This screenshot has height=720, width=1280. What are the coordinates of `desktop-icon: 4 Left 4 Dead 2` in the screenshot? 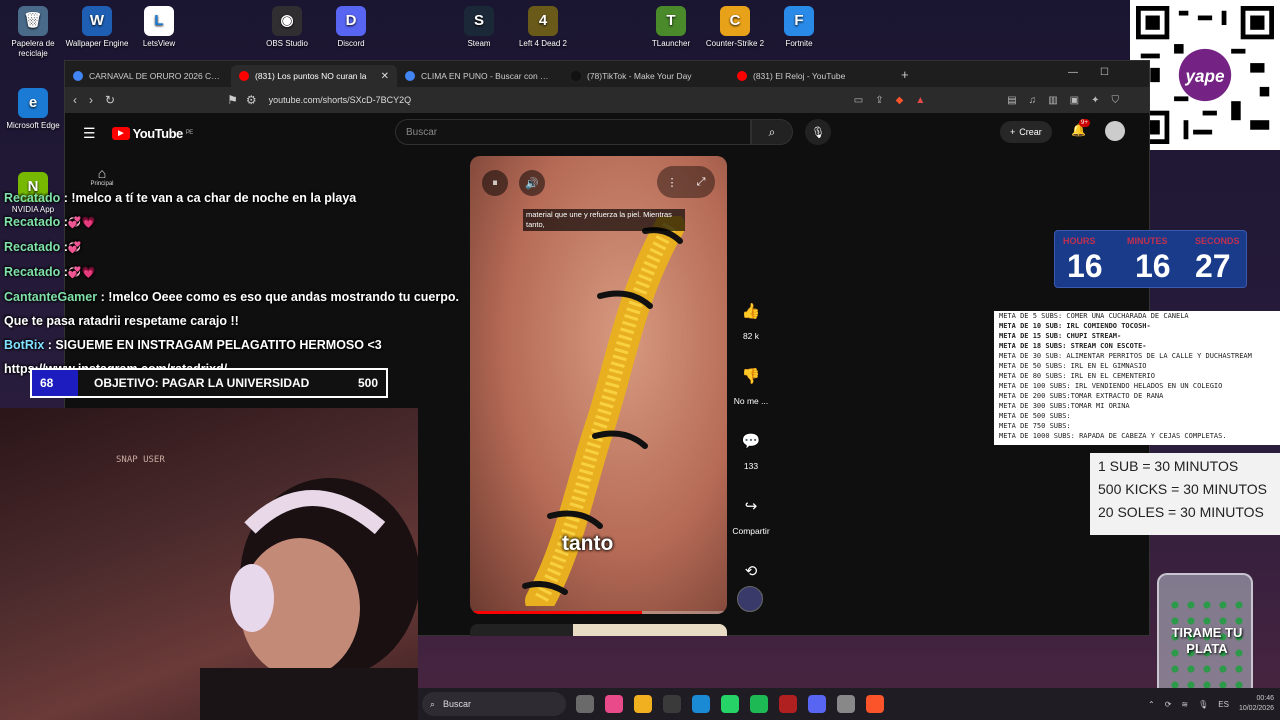 It's located at (543, 27).